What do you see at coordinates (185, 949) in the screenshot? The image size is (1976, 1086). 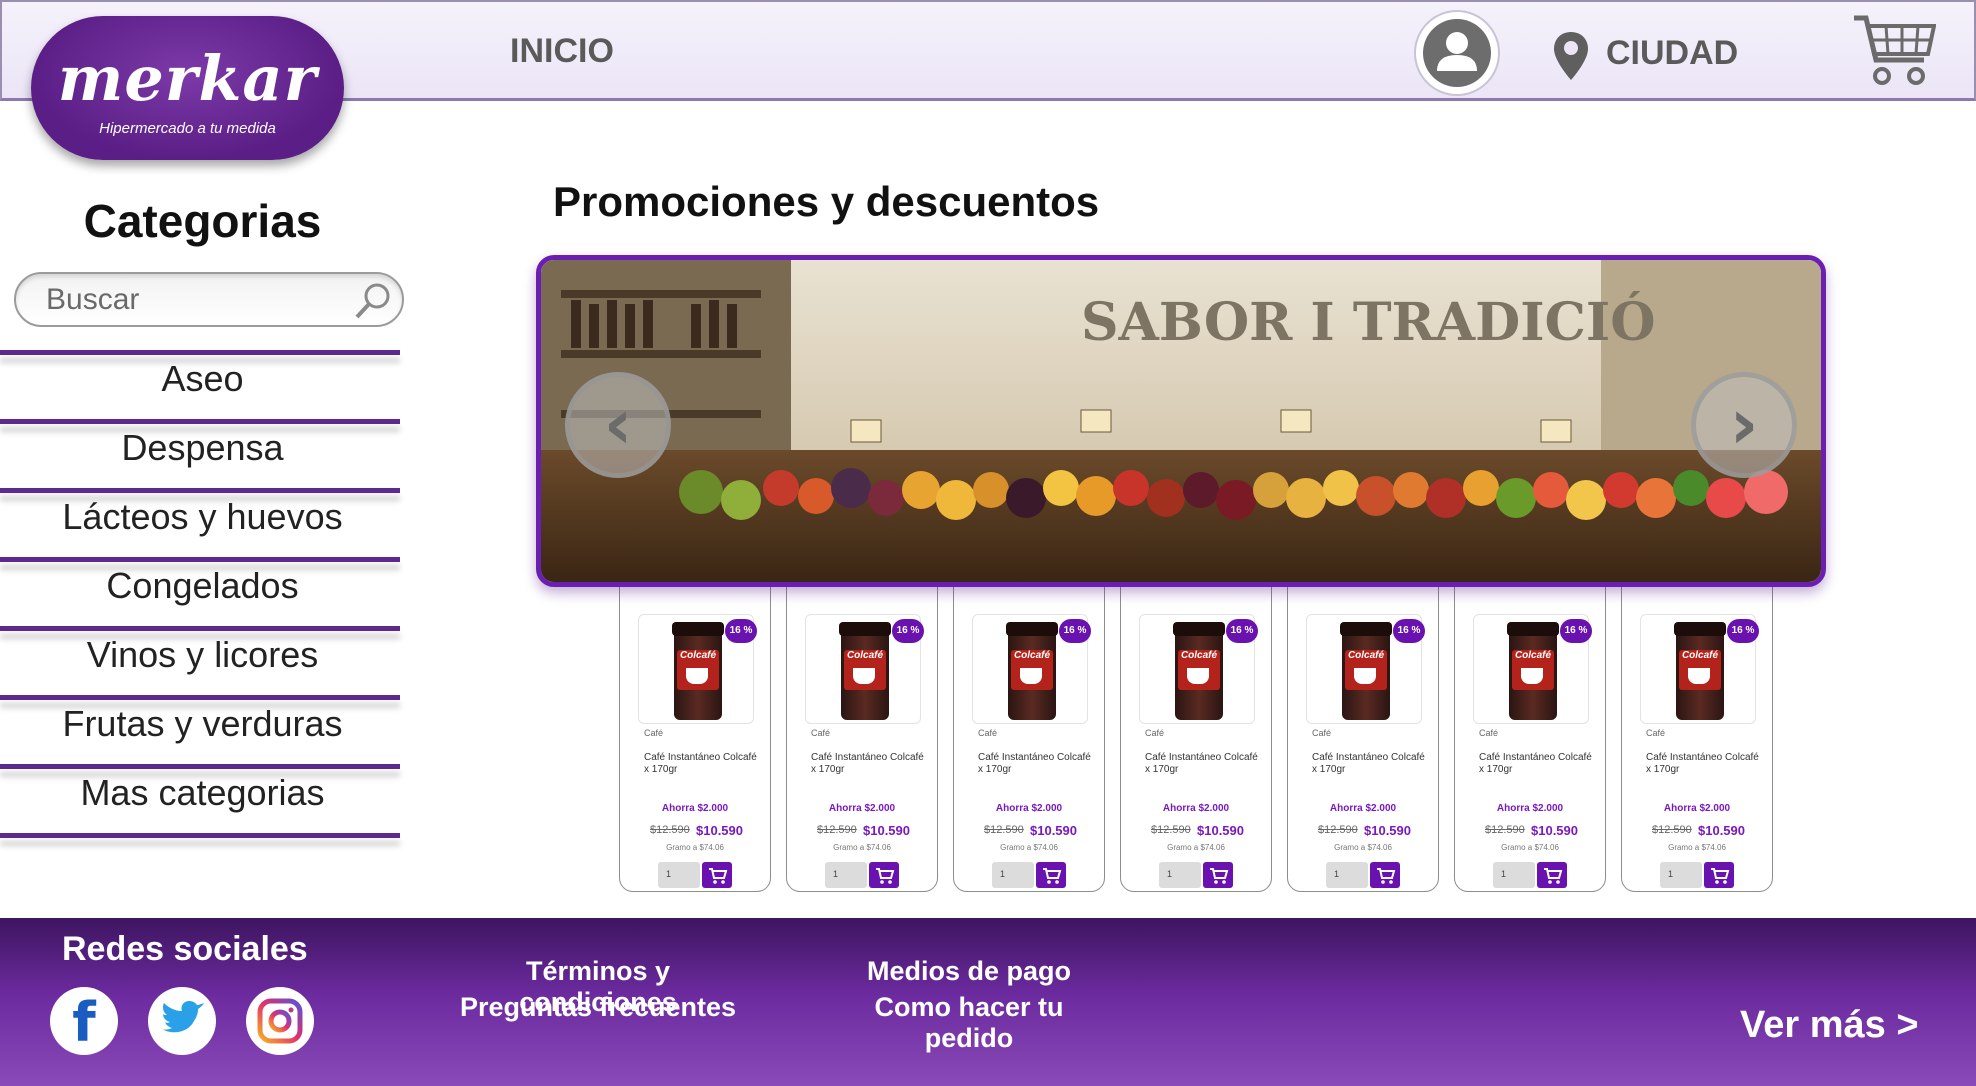 I see `social-title: Redes sociales` at bounding box center [185, 949].